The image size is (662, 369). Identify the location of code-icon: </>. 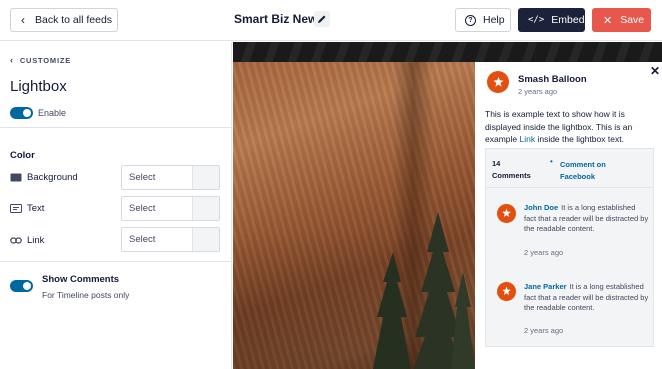
(536, 20).